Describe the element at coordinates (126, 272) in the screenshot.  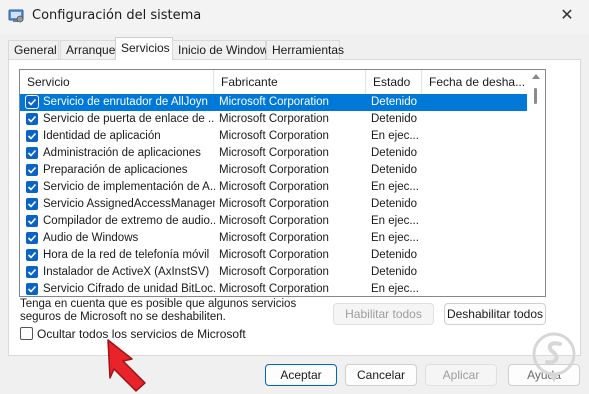
I see `service-name-cell: Instalador de ActiveX (AxInstSV)` at that location.